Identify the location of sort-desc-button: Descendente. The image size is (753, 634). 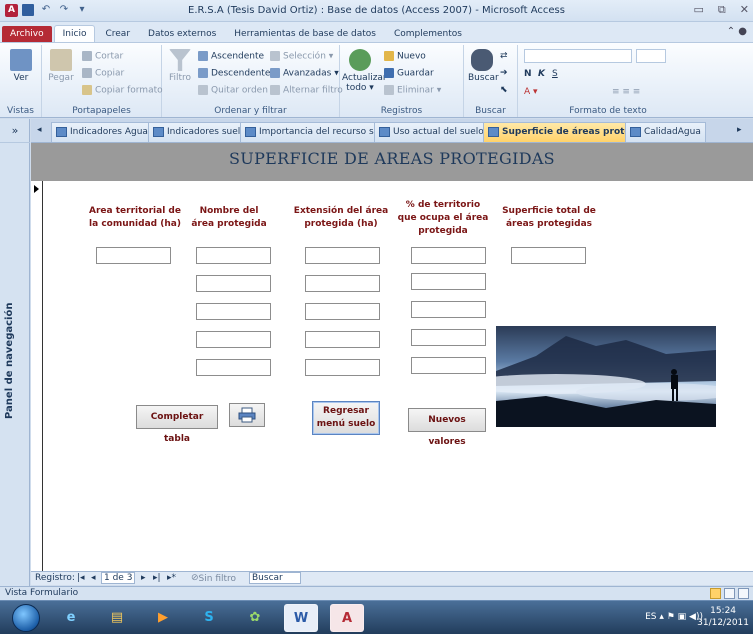
(234, 73).